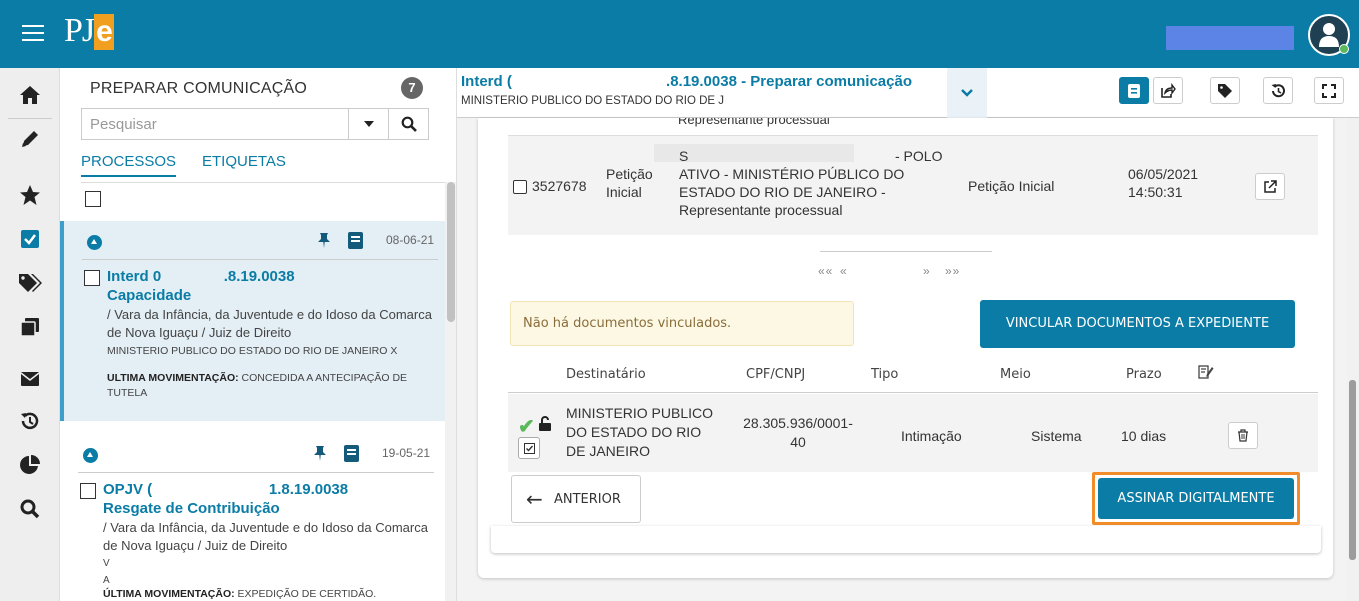 This screenshot has width=1359, height=601. I want to click on fullscreen-button, so click(1329, 90).